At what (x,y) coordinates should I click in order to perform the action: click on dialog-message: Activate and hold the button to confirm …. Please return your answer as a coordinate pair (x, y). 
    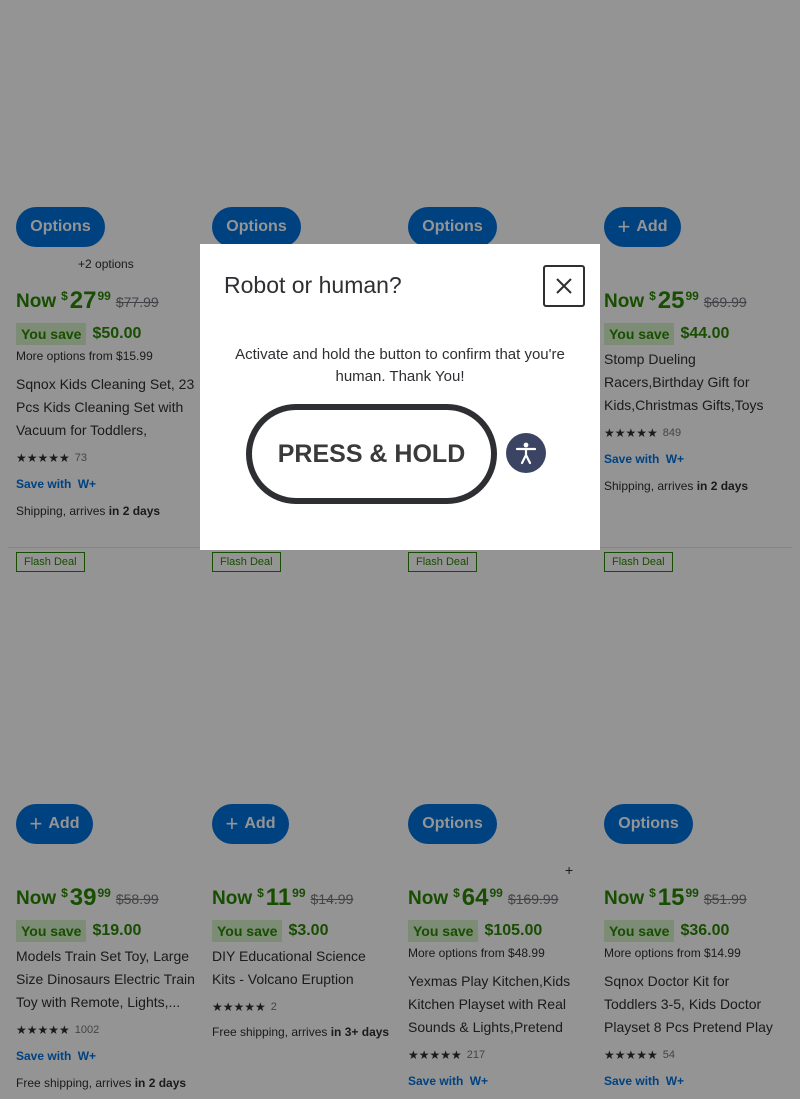
    Looking at the image, I should click on (400, 365).